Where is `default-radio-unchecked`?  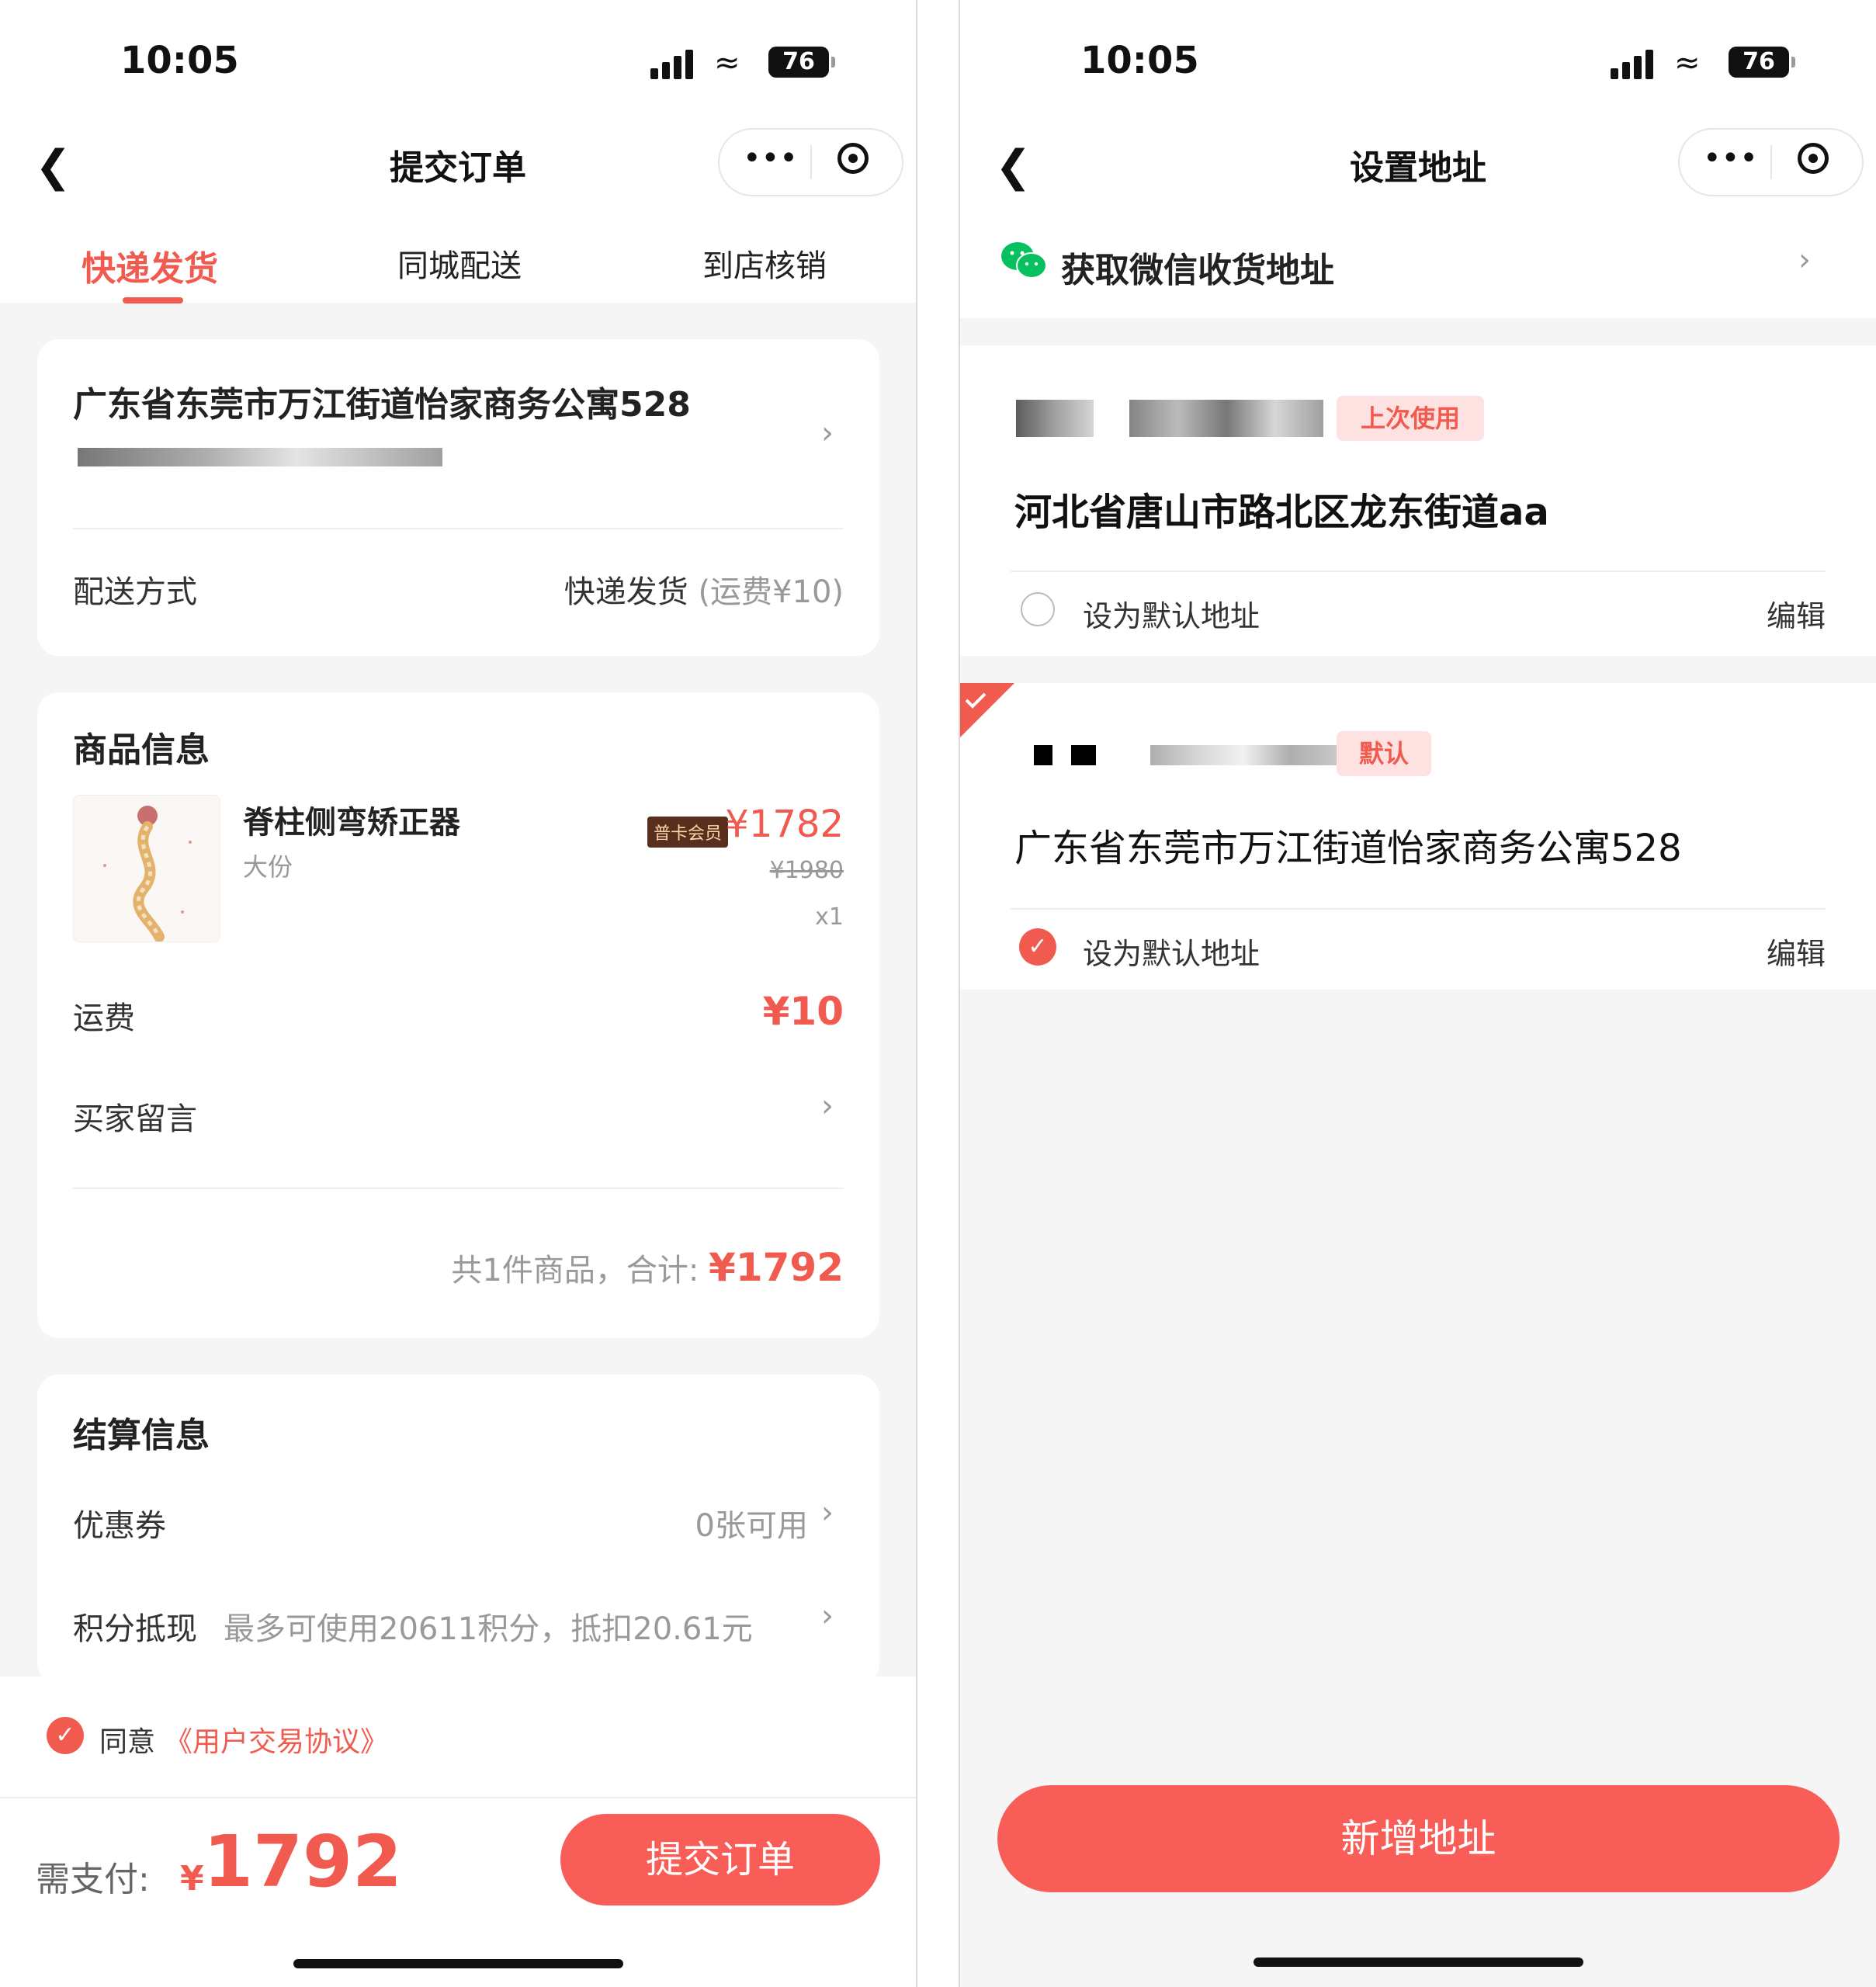 default-radio-unchecked is located at coordinates (1038, 609).